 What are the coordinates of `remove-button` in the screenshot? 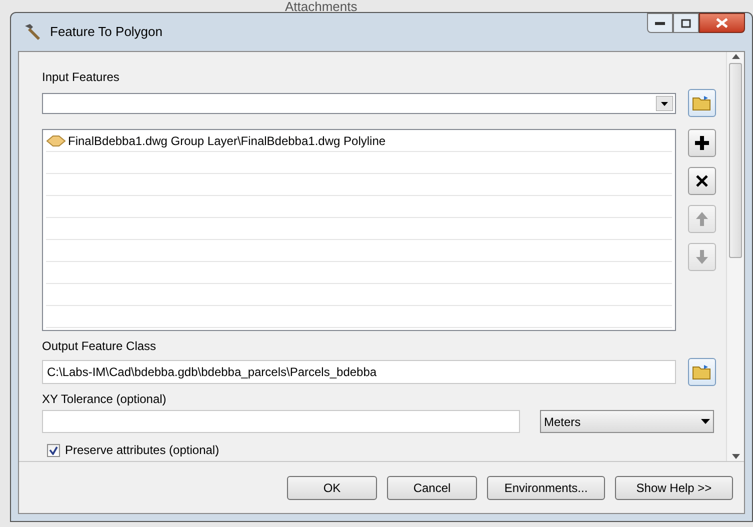 It's located at (702, 181).